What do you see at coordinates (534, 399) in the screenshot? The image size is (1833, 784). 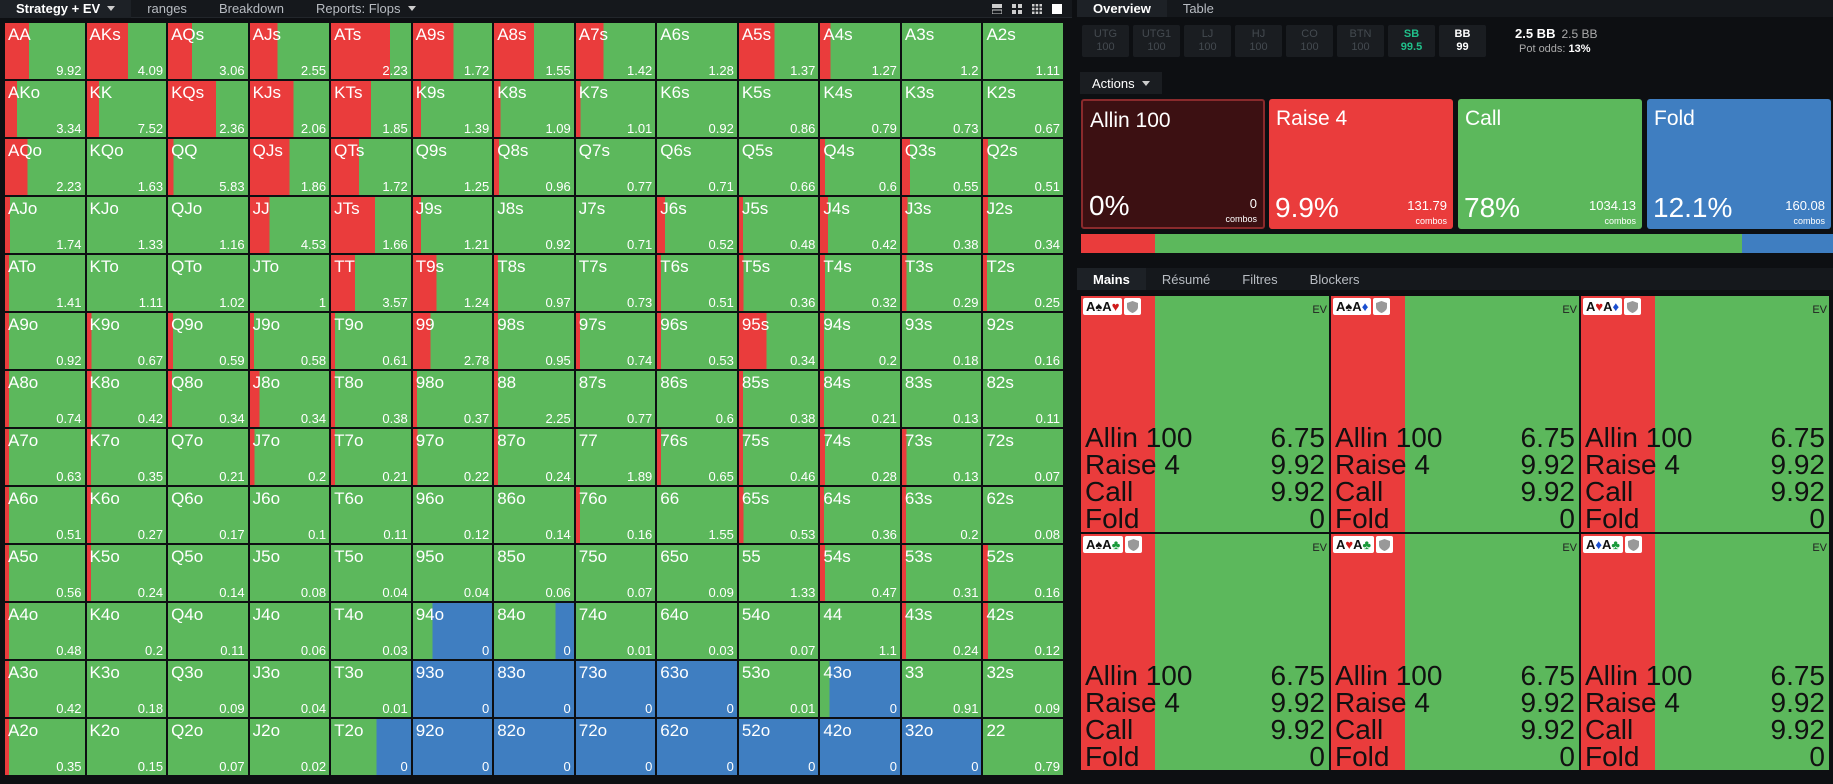 I see `hand-cell: 88 2.25` at bounding box center [534, 399].